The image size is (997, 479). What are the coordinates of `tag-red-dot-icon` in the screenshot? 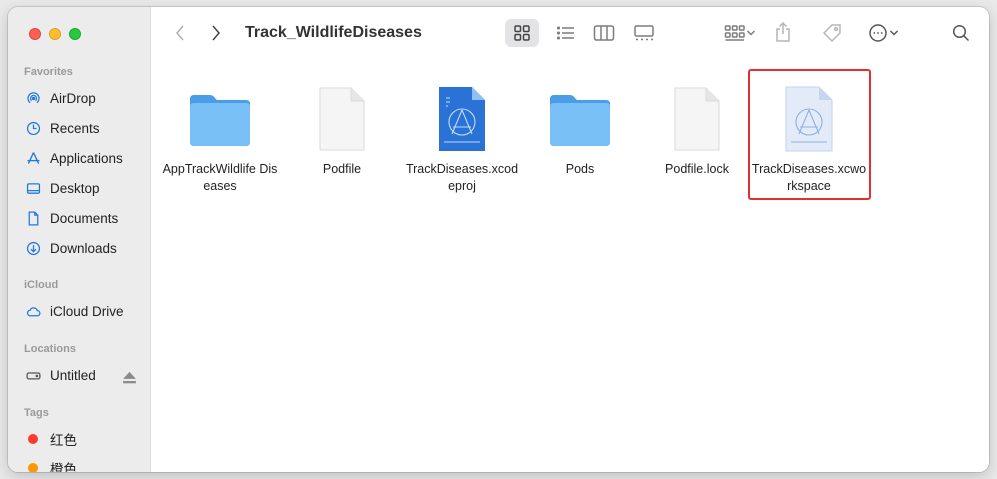 It's located at (33, 439).